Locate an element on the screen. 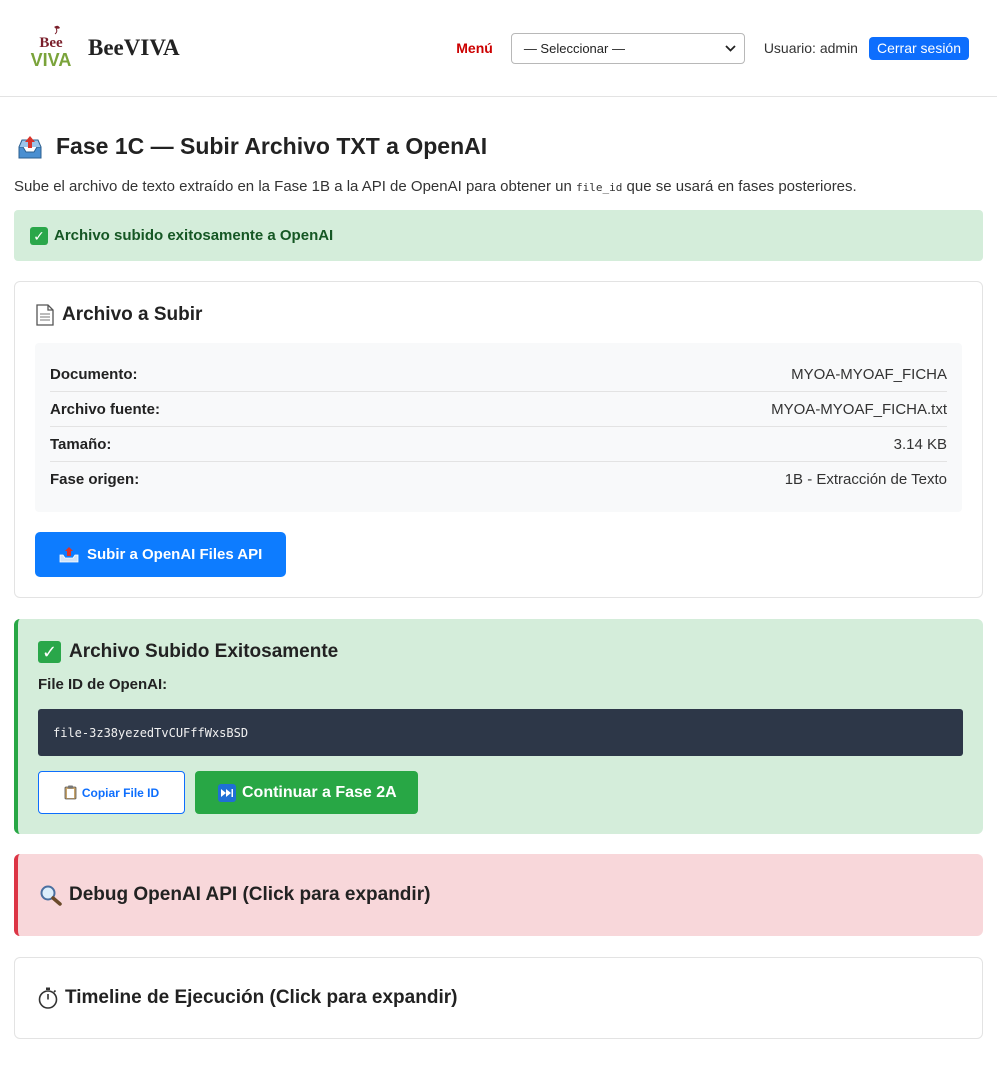  page-title: Fase 1C — Subir Archivo TXT a OpenAI is located at coordinates (499, 146).